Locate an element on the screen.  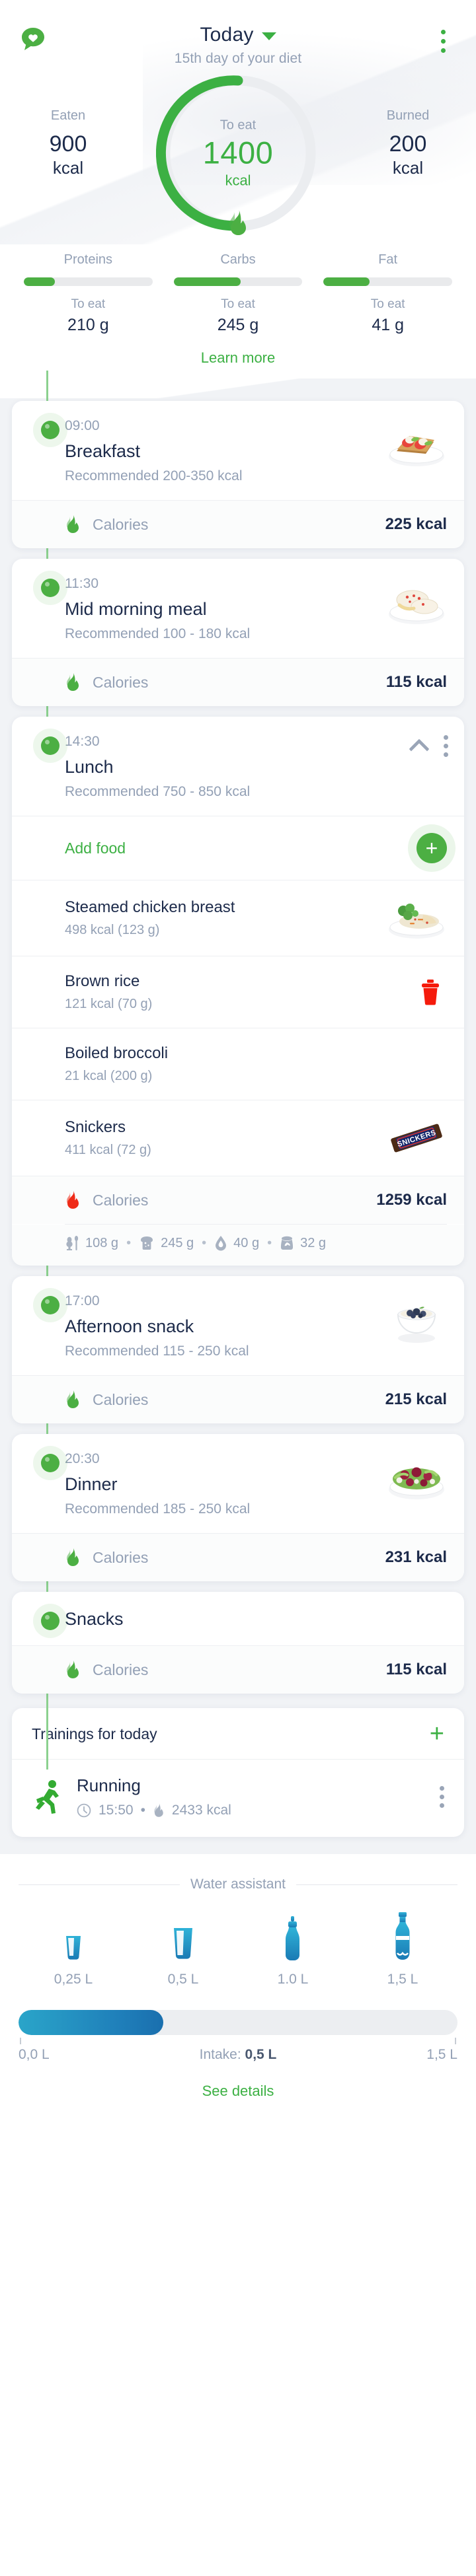
calories-value: 115 kcal is located at coordinates (416, 682).